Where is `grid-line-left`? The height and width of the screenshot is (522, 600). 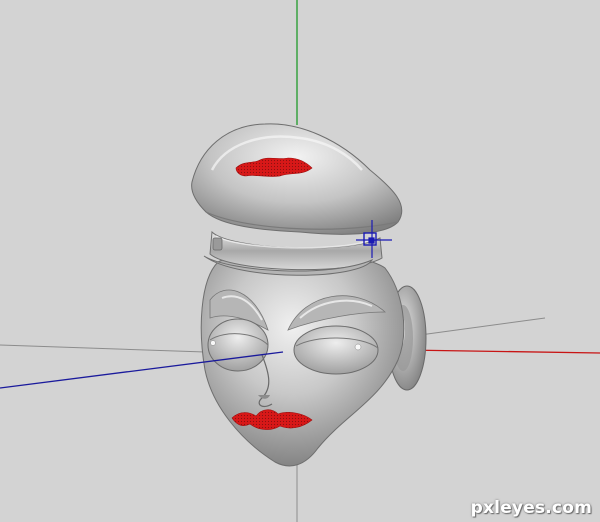
grid-line-left is located at coordinates (103, 348).